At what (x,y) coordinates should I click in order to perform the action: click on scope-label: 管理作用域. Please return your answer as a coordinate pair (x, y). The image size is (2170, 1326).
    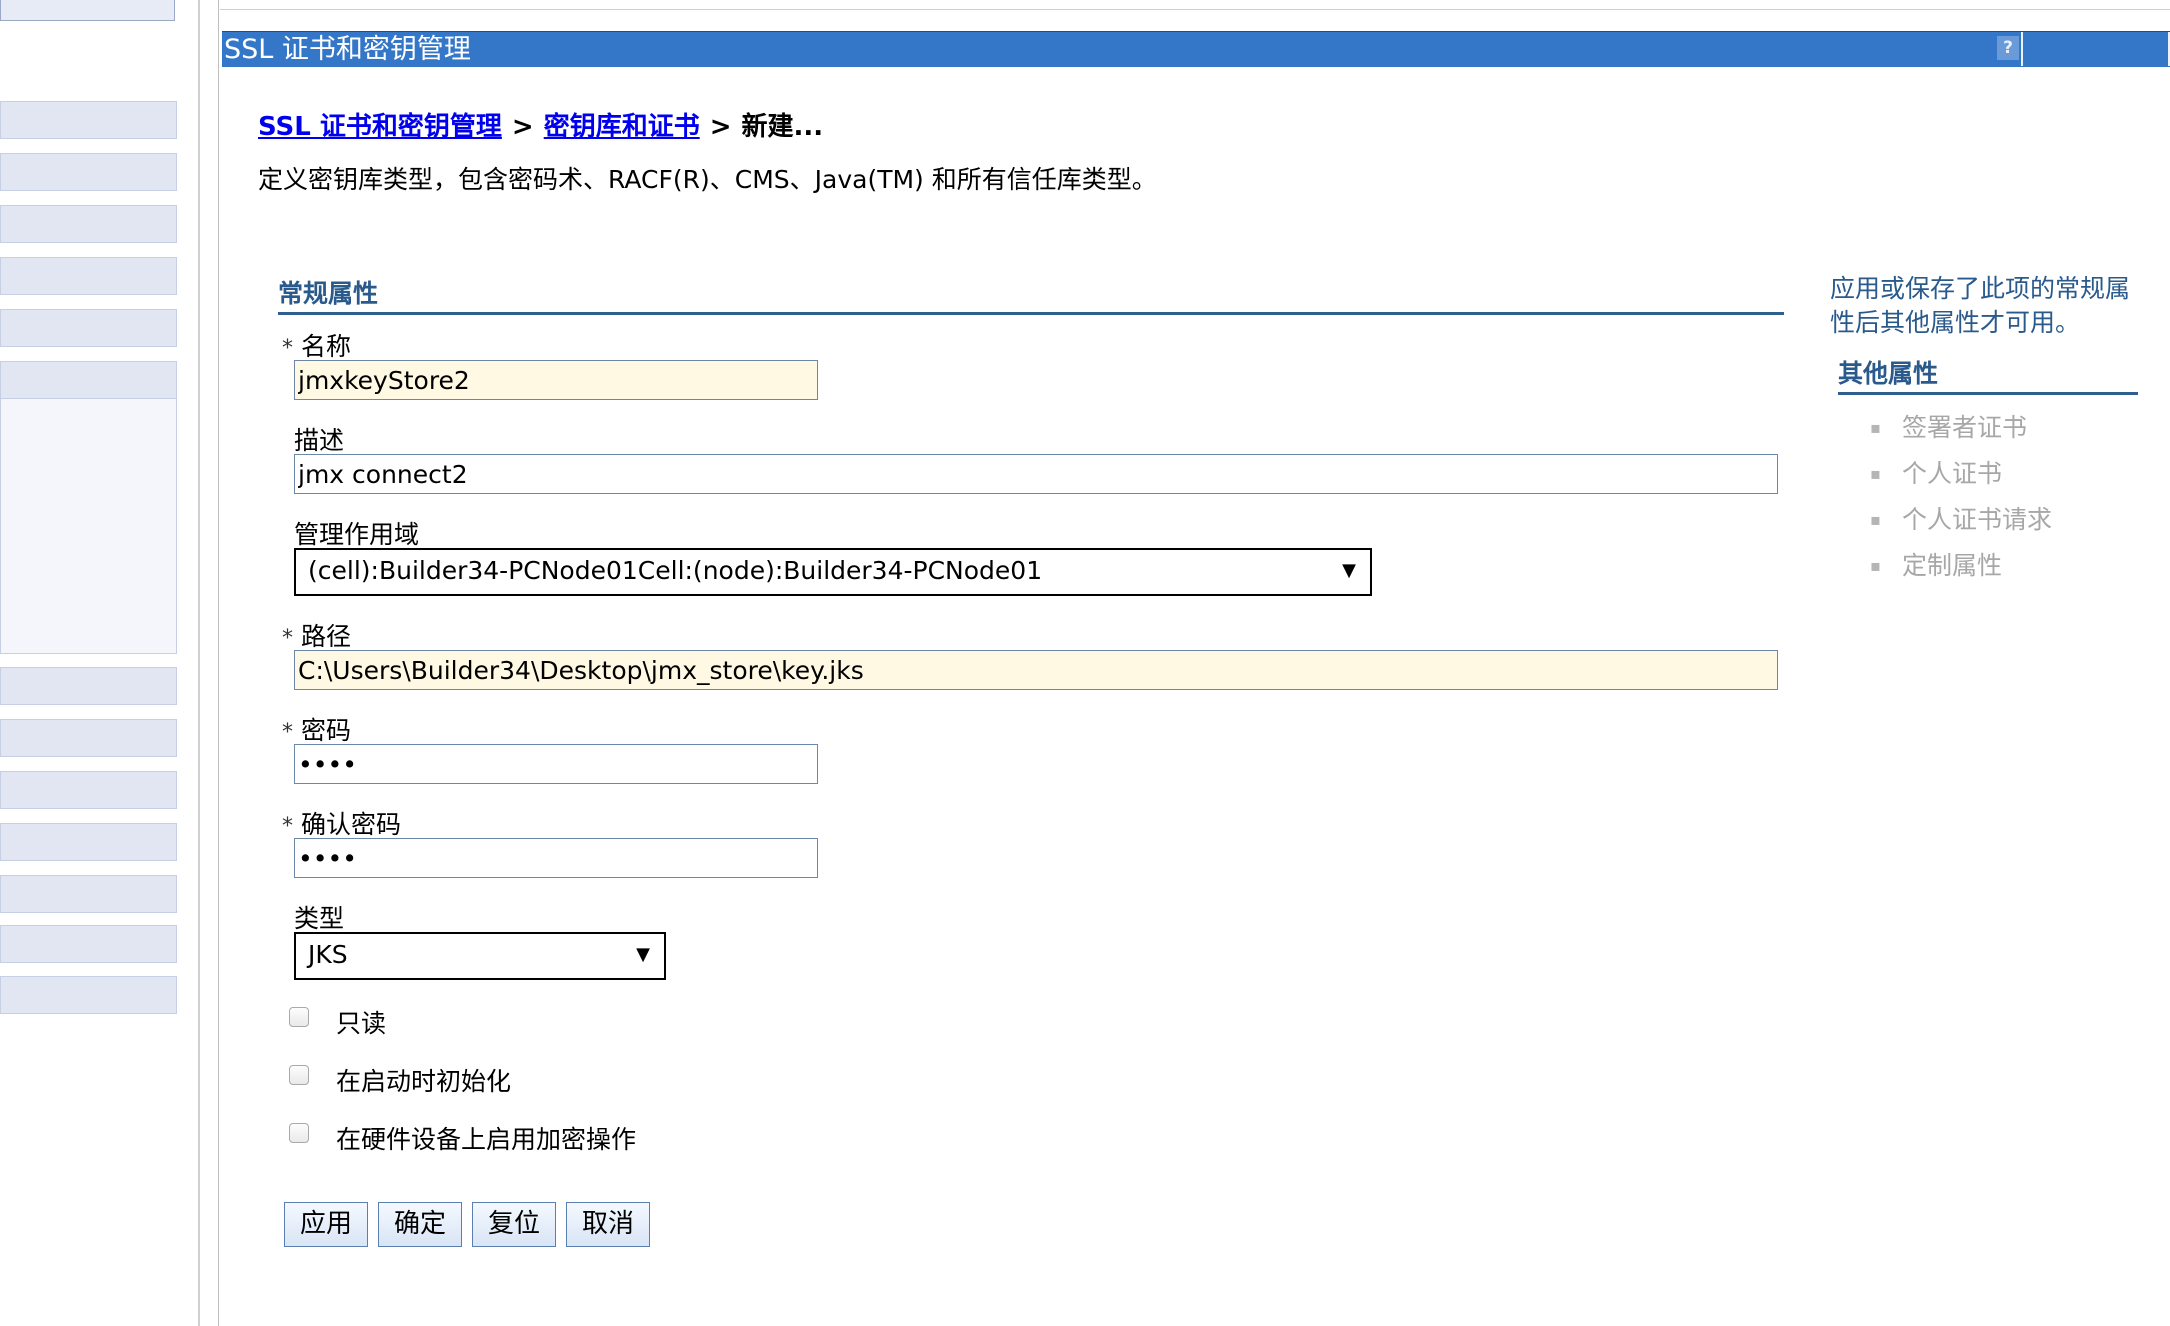
    Looking at the image, I should click on (357, 534).